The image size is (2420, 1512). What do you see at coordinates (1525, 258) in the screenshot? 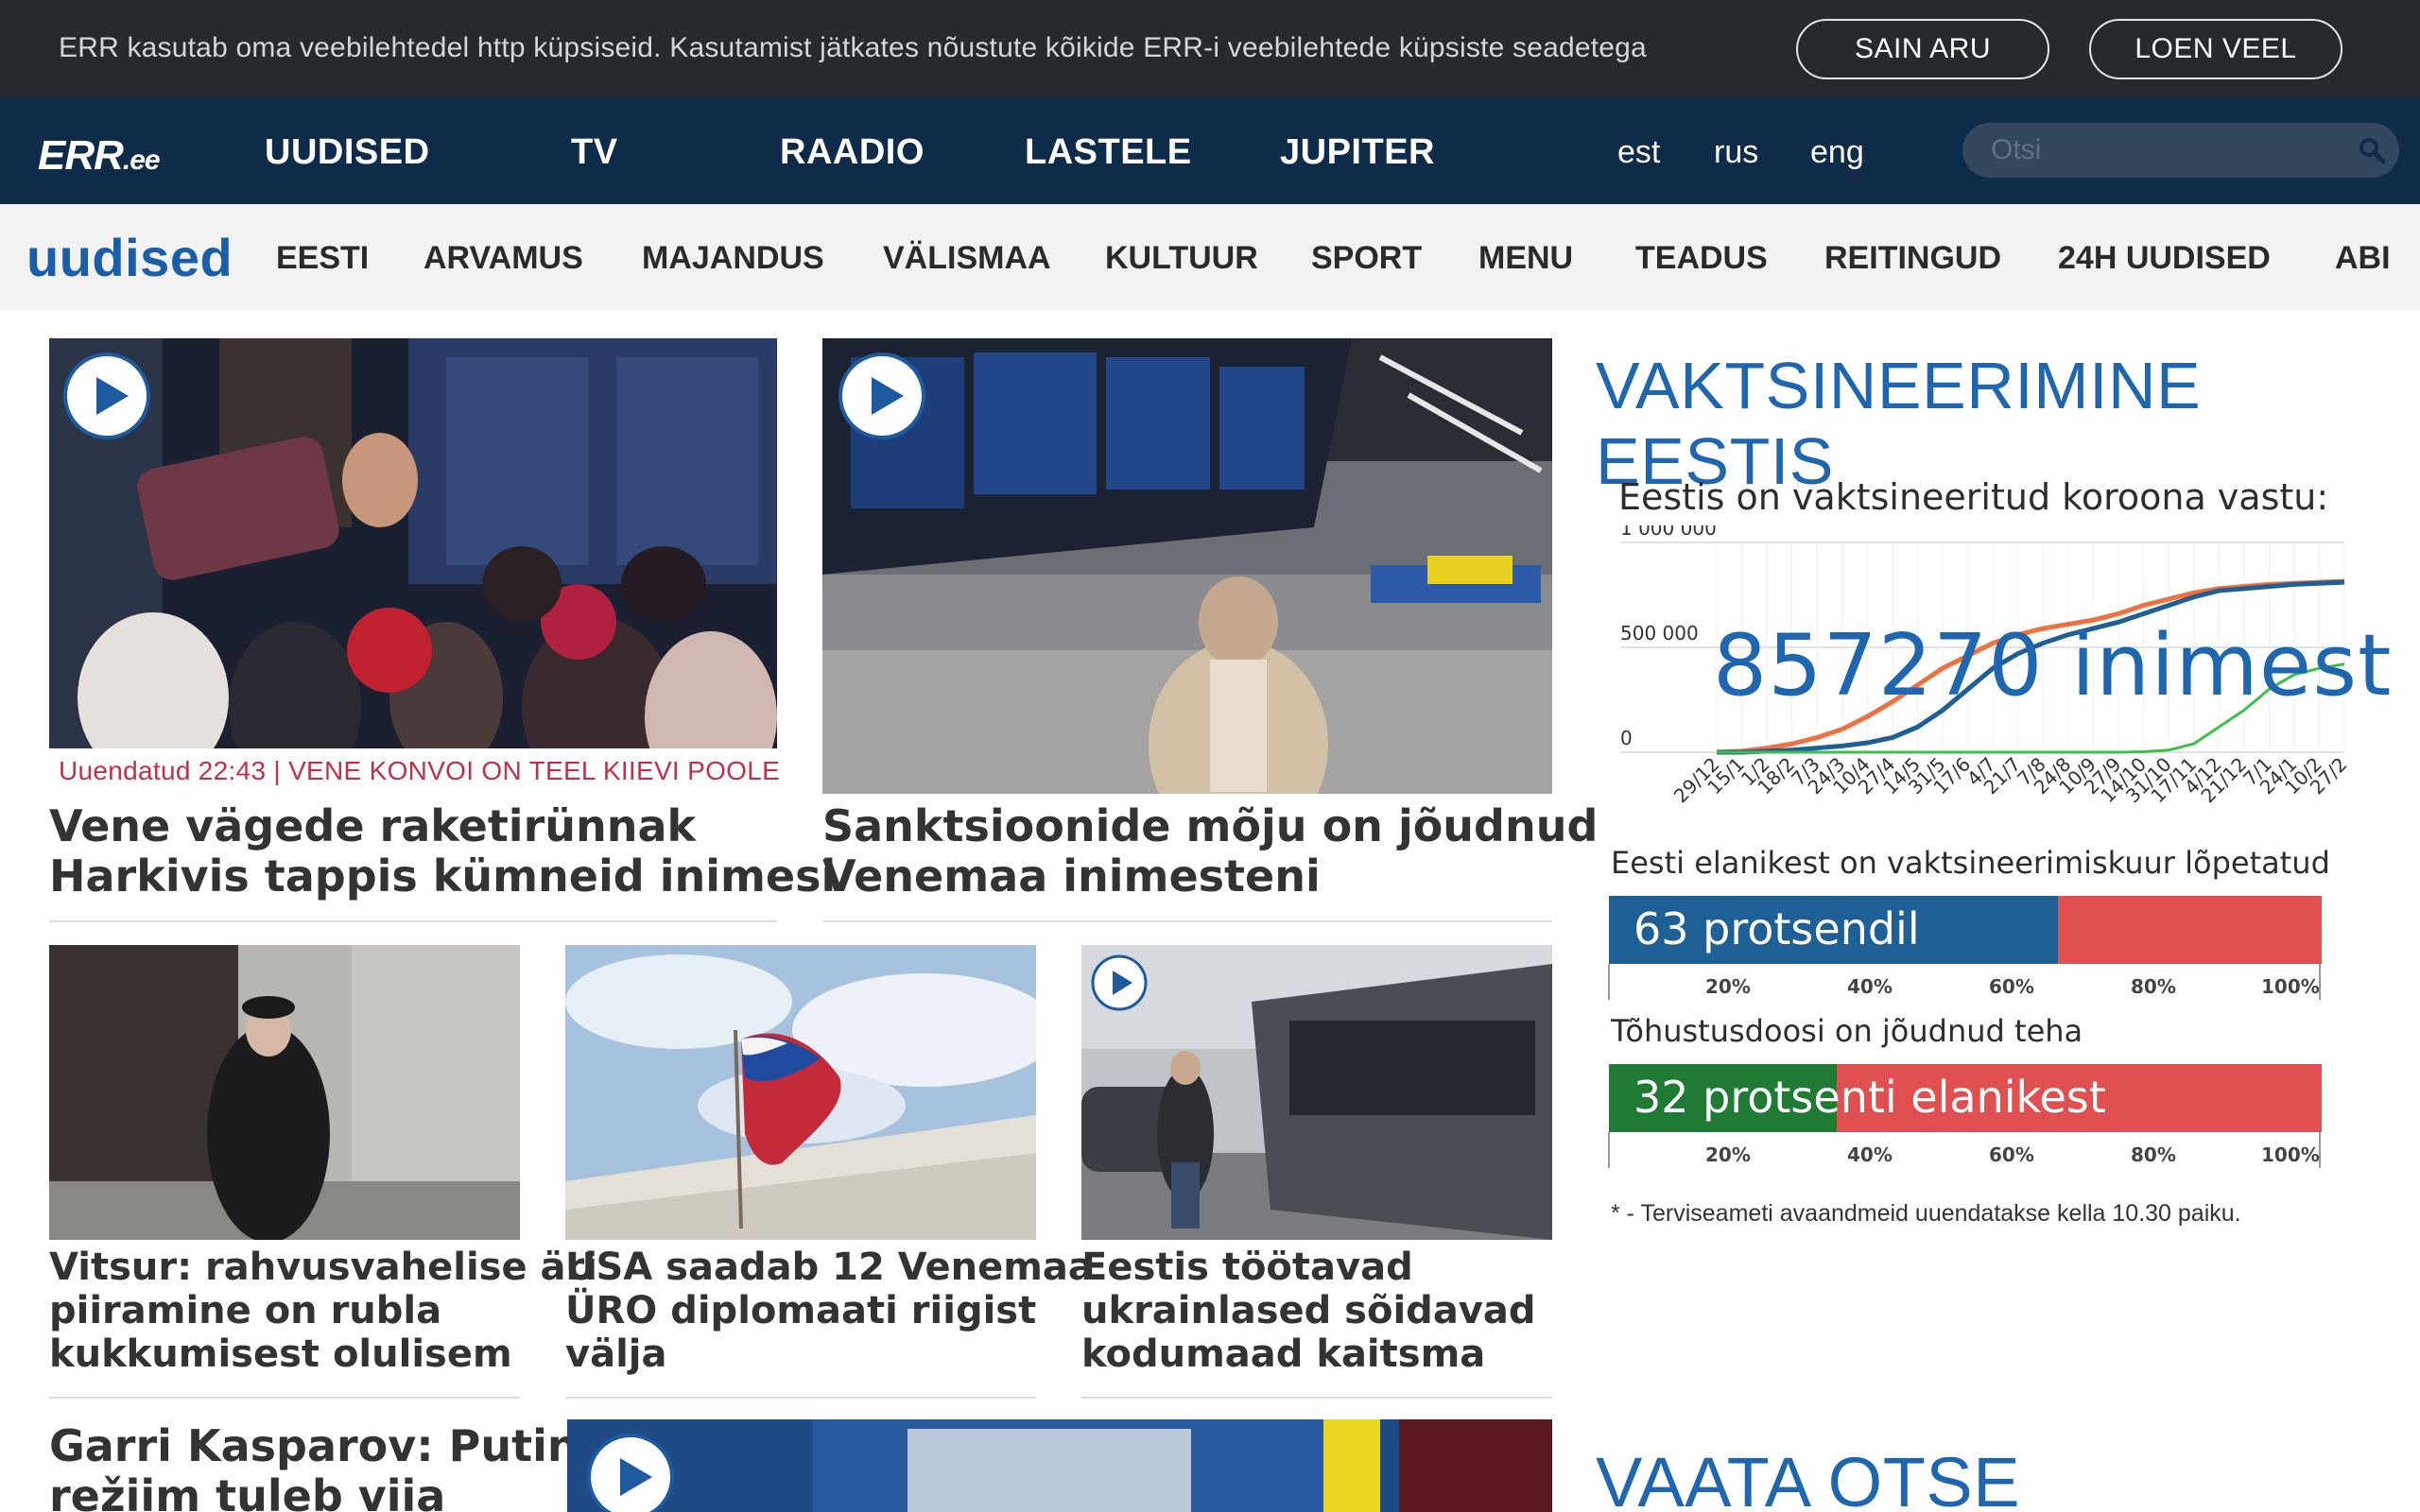
I see `subnav-item-menu: MENU` at bounding box center [1525, 258].